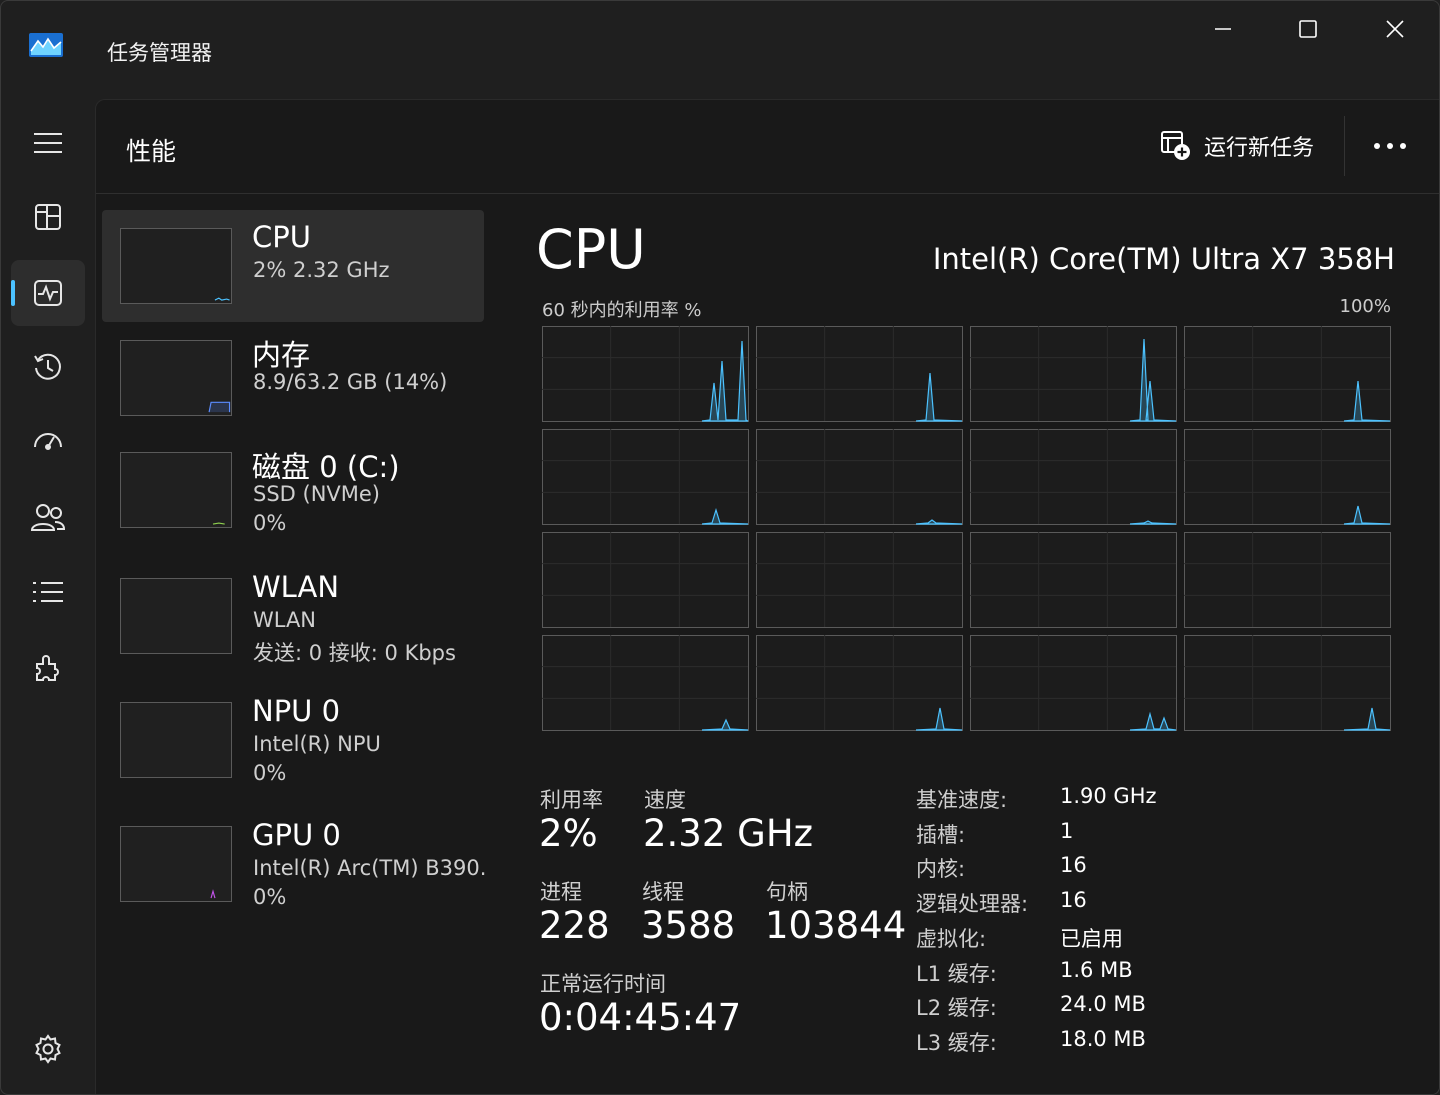 Image resolution: width=1440 pixels, height=1095 pixels. I want to click on more-icon, so click(1390, 146).